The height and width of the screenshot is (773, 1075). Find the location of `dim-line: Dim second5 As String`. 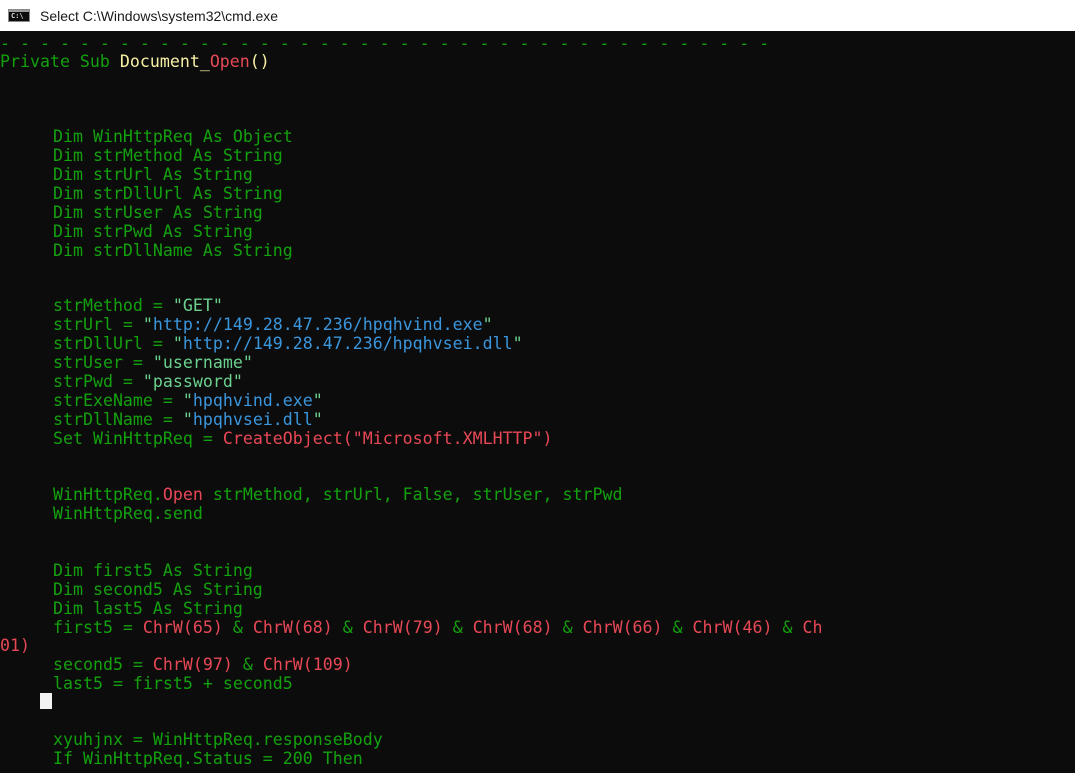

dim-line: Dim second5 As String is located at coordinates (158, 589).